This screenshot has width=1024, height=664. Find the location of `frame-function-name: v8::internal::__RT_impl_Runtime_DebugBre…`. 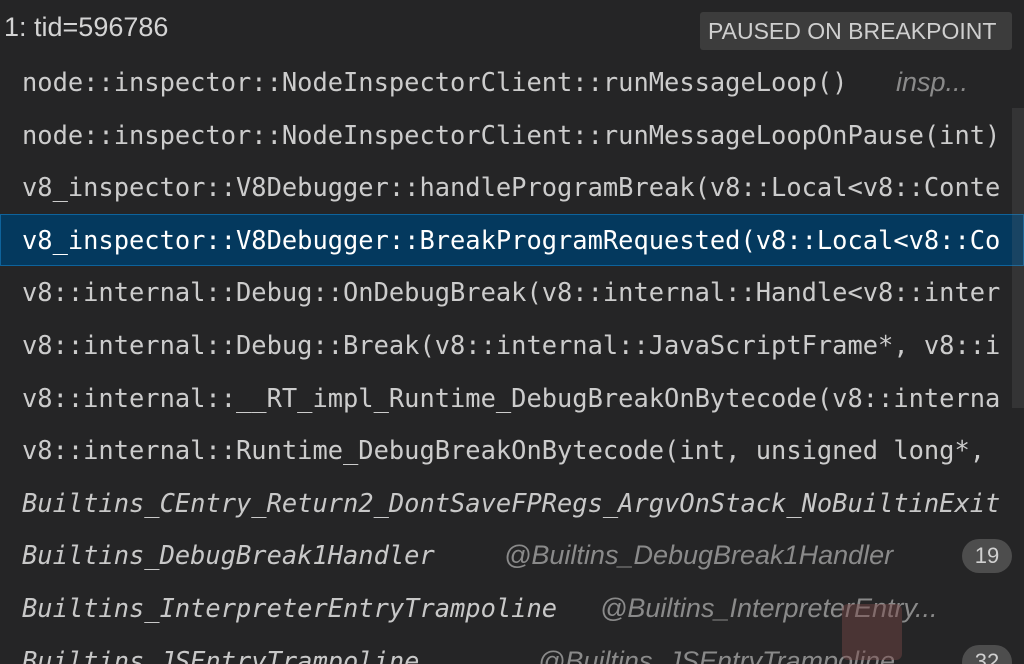

frame-function-name: v8::internal::__RT_impl_Runtime_DebugBre… is located at coordinates (511, 397).